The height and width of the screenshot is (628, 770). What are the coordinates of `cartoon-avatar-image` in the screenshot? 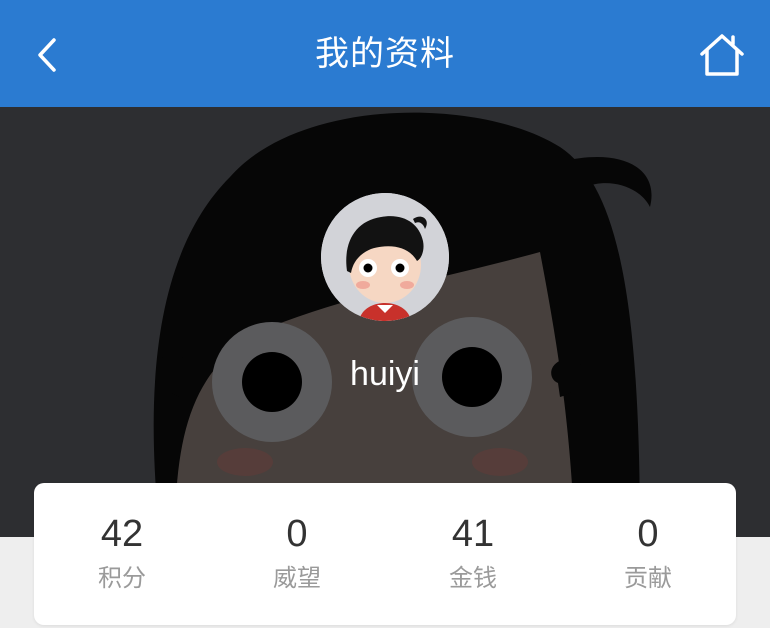 It's located at (385, 257).